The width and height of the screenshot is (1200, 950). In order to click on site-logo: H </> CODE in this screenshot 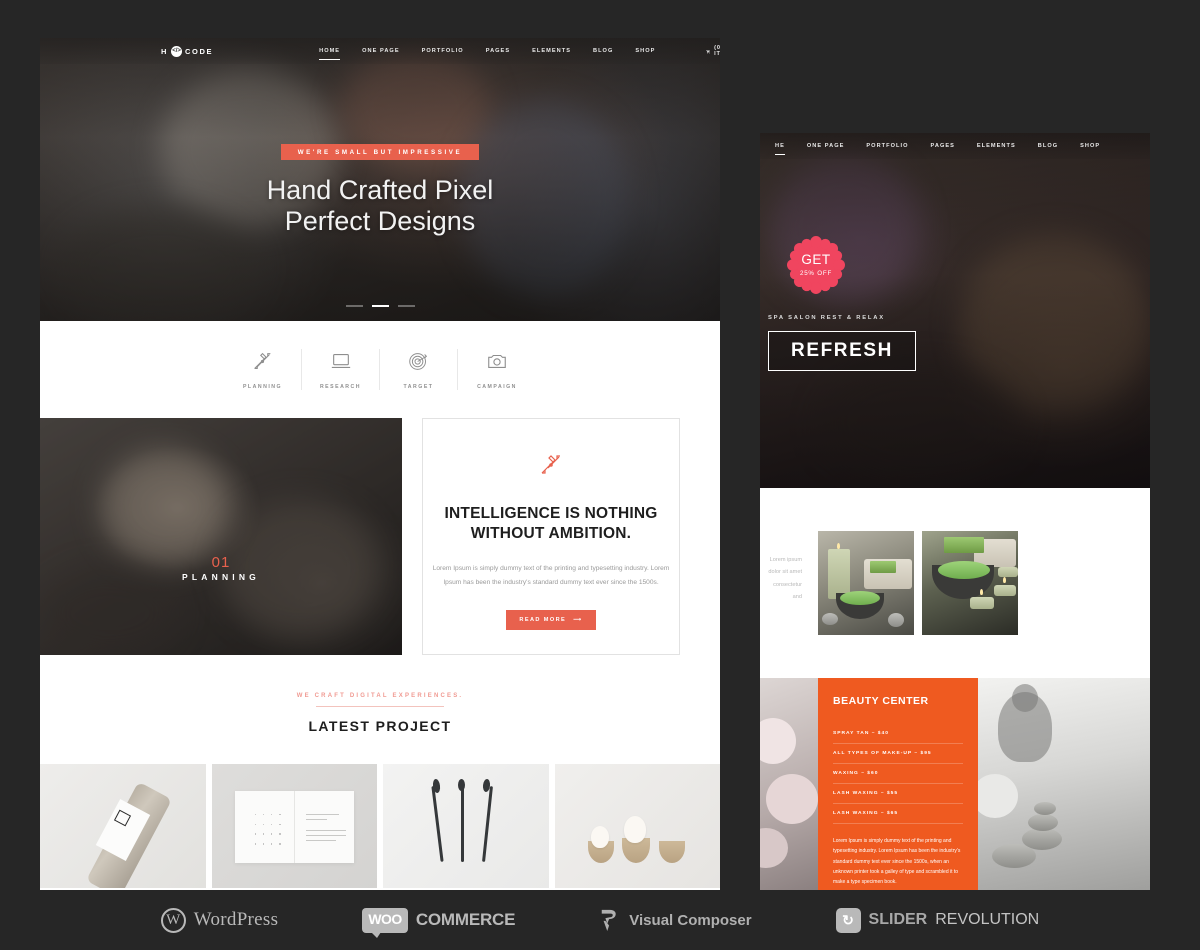, I will do `click(187, 51)`.